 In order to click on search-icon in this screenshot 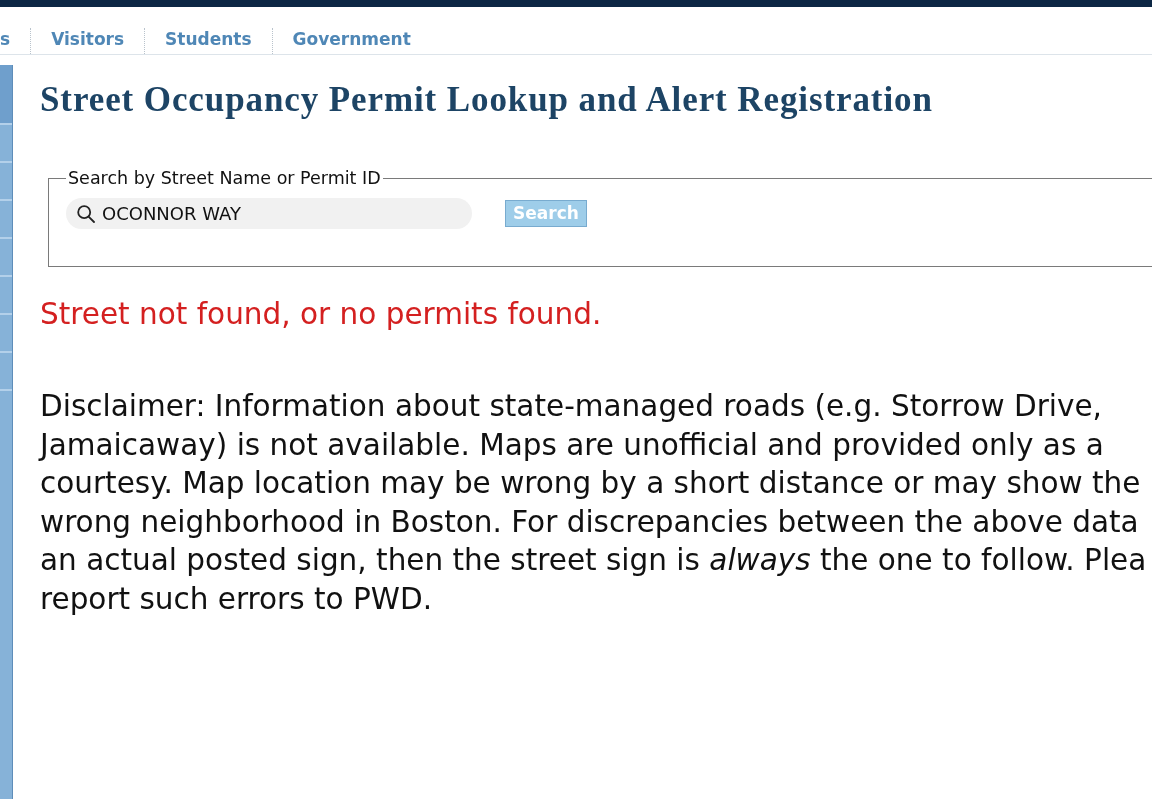, I will do `click(86, 214)`.